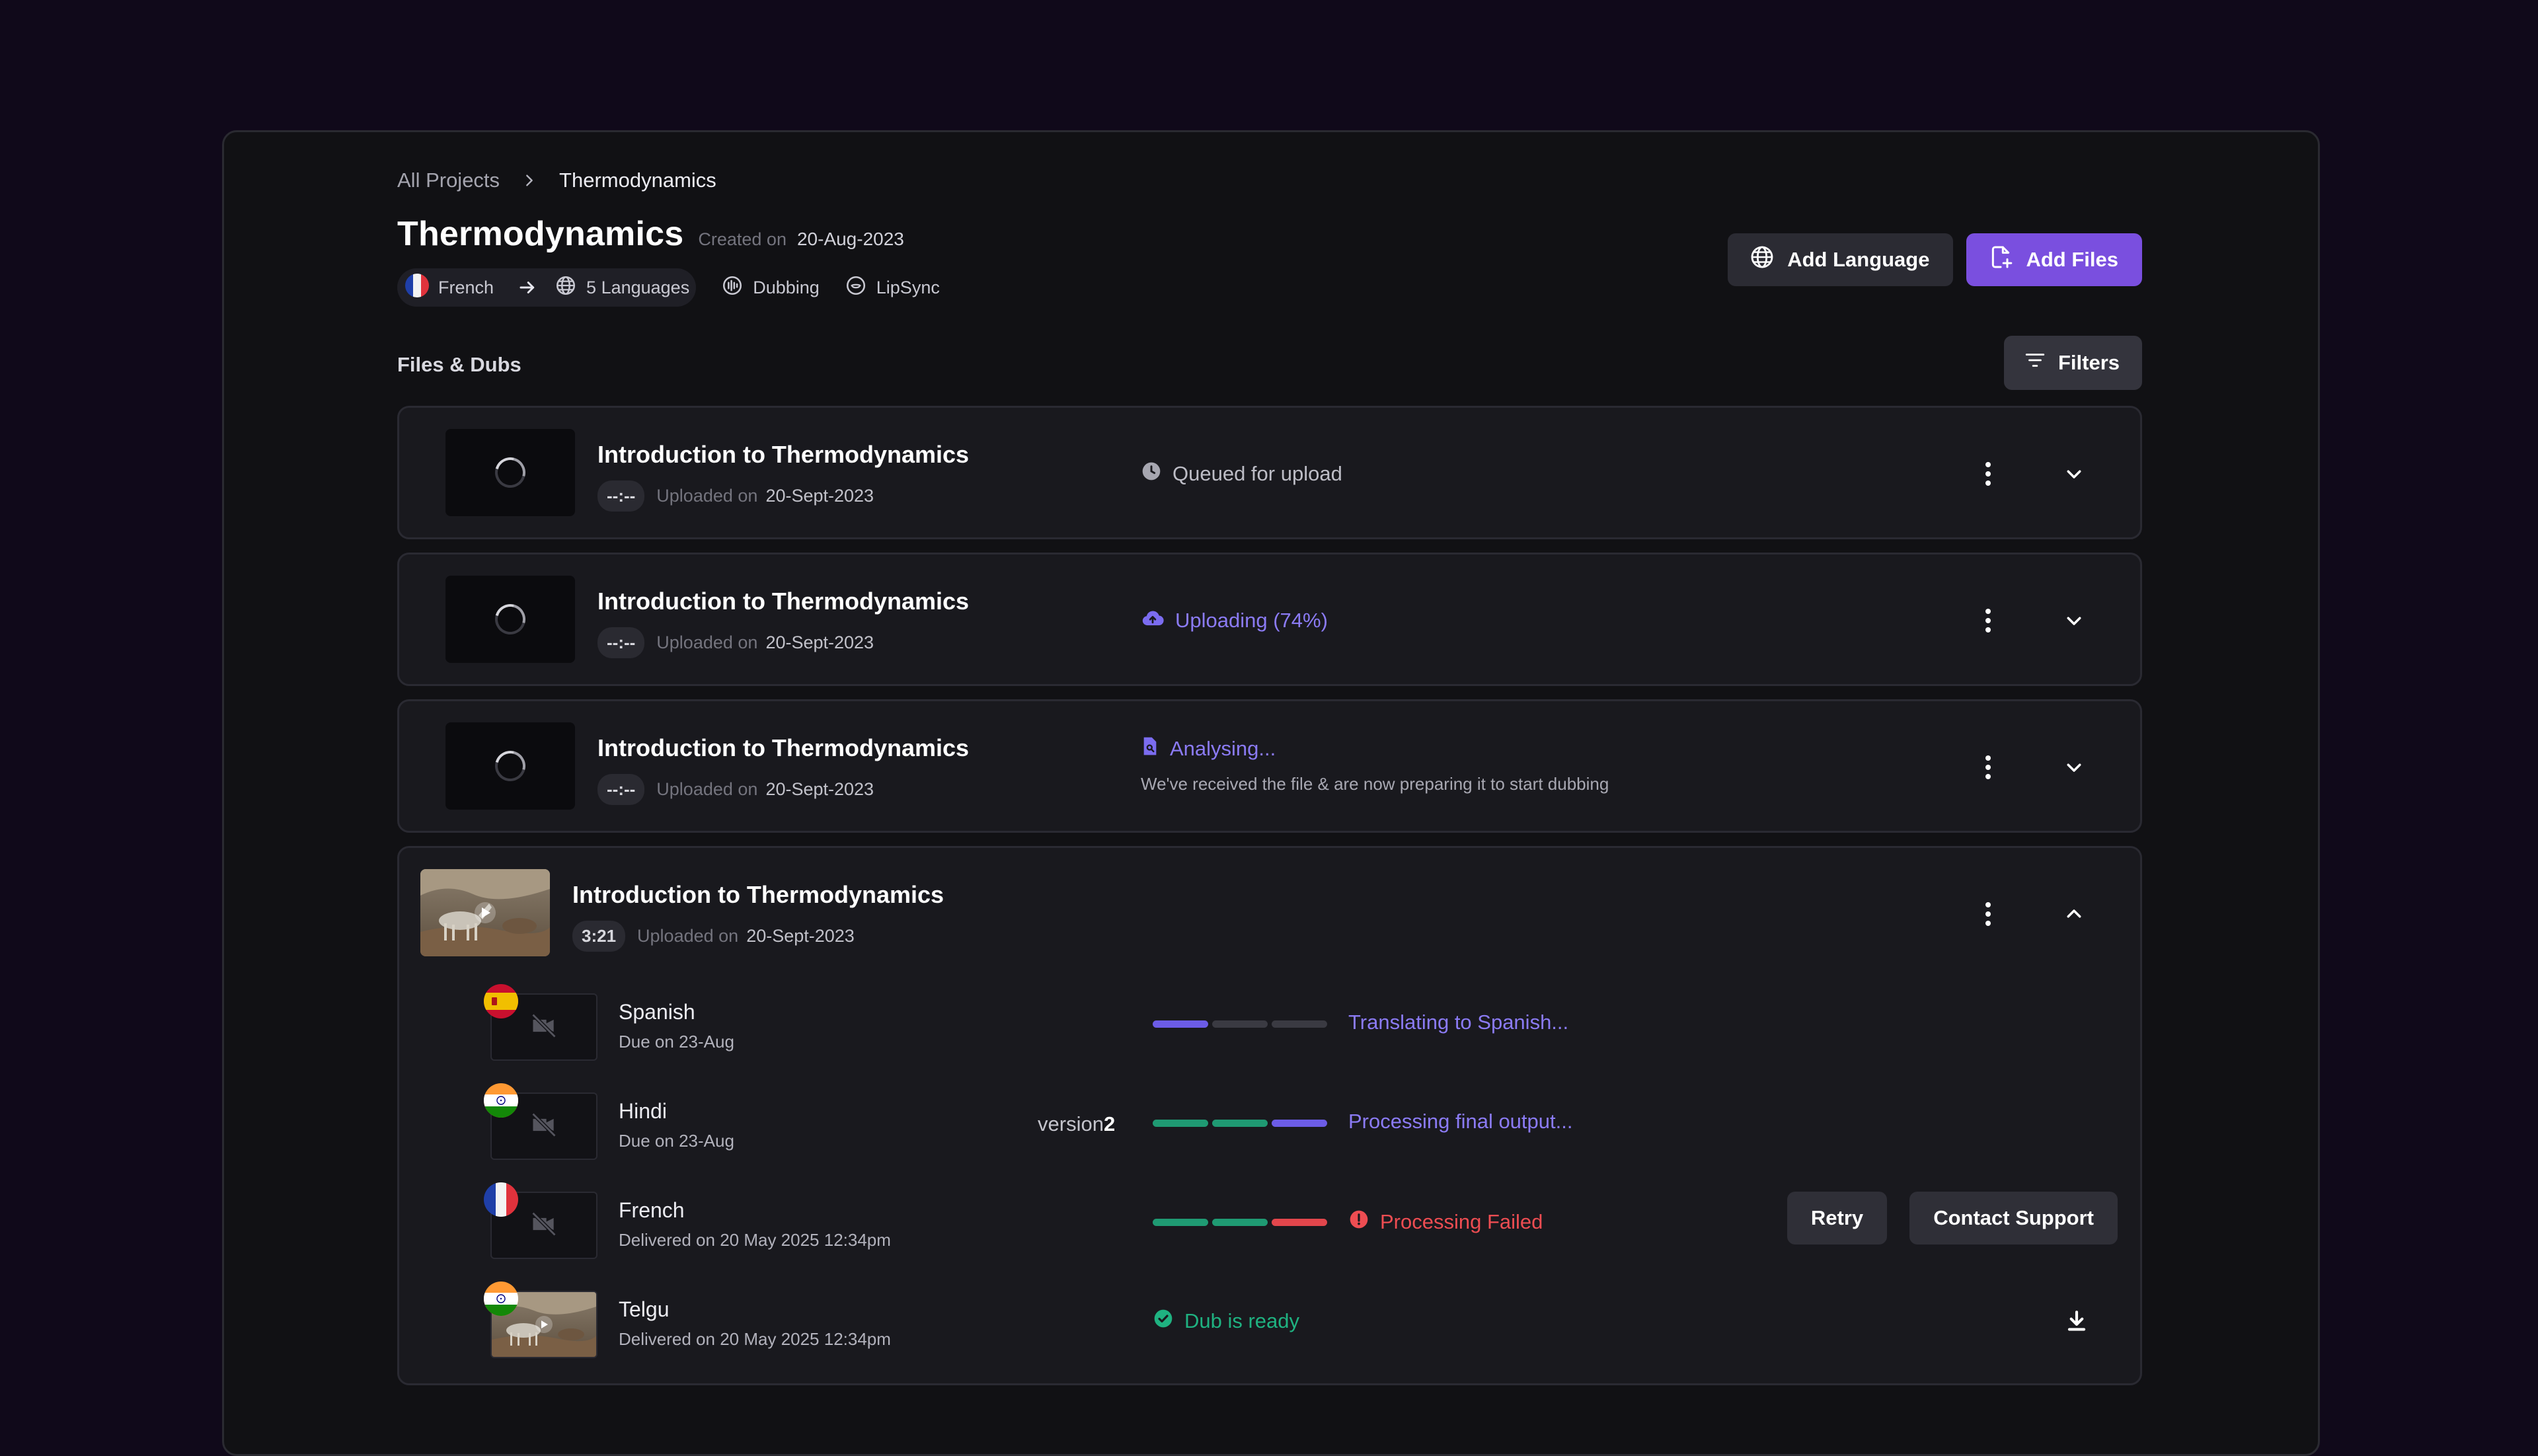 The width and height of the screenshot is (2538, 1456). I want to click on breadcrumb: All Projects Thermodynamics, so click(1269, 180).